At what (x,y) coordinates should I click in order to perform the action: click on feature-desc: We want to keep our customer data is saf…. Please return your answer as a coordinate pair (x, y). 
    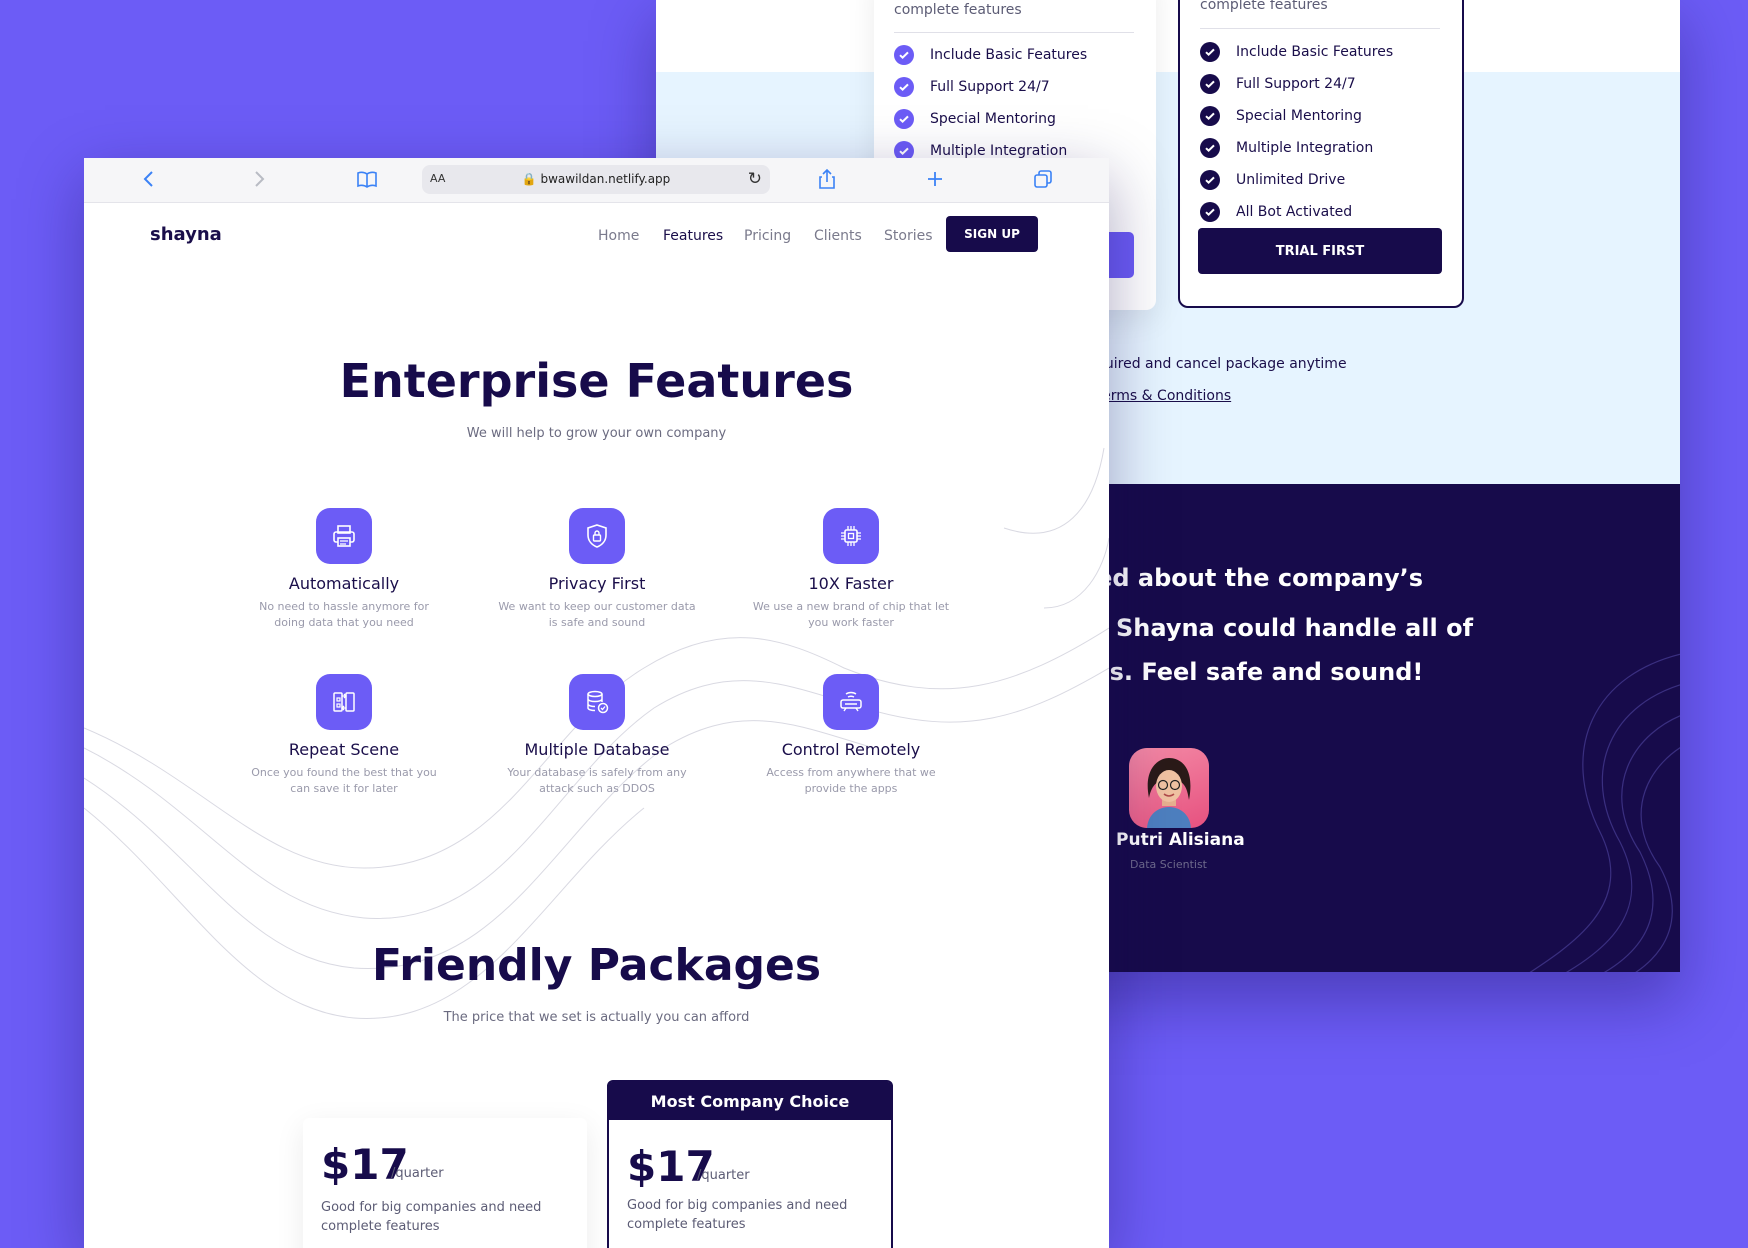
    Looking at the image, I should click on (597, 614).